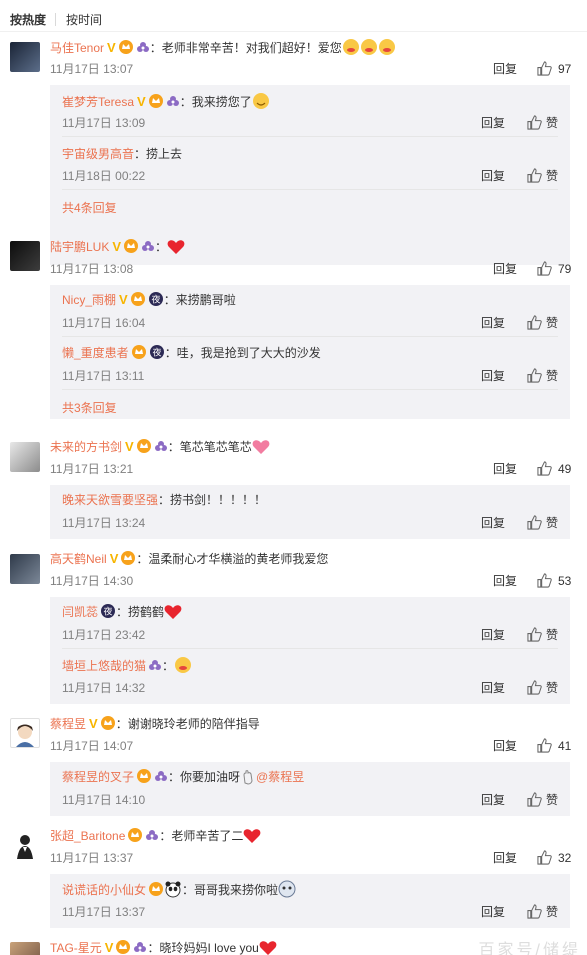 Image resolution: width=587 pixels, height=955 pixels. What do you see at coordinates (248, 779) in the screenshot?
I see `gesture-emoji` at bounding box center [248, 779].